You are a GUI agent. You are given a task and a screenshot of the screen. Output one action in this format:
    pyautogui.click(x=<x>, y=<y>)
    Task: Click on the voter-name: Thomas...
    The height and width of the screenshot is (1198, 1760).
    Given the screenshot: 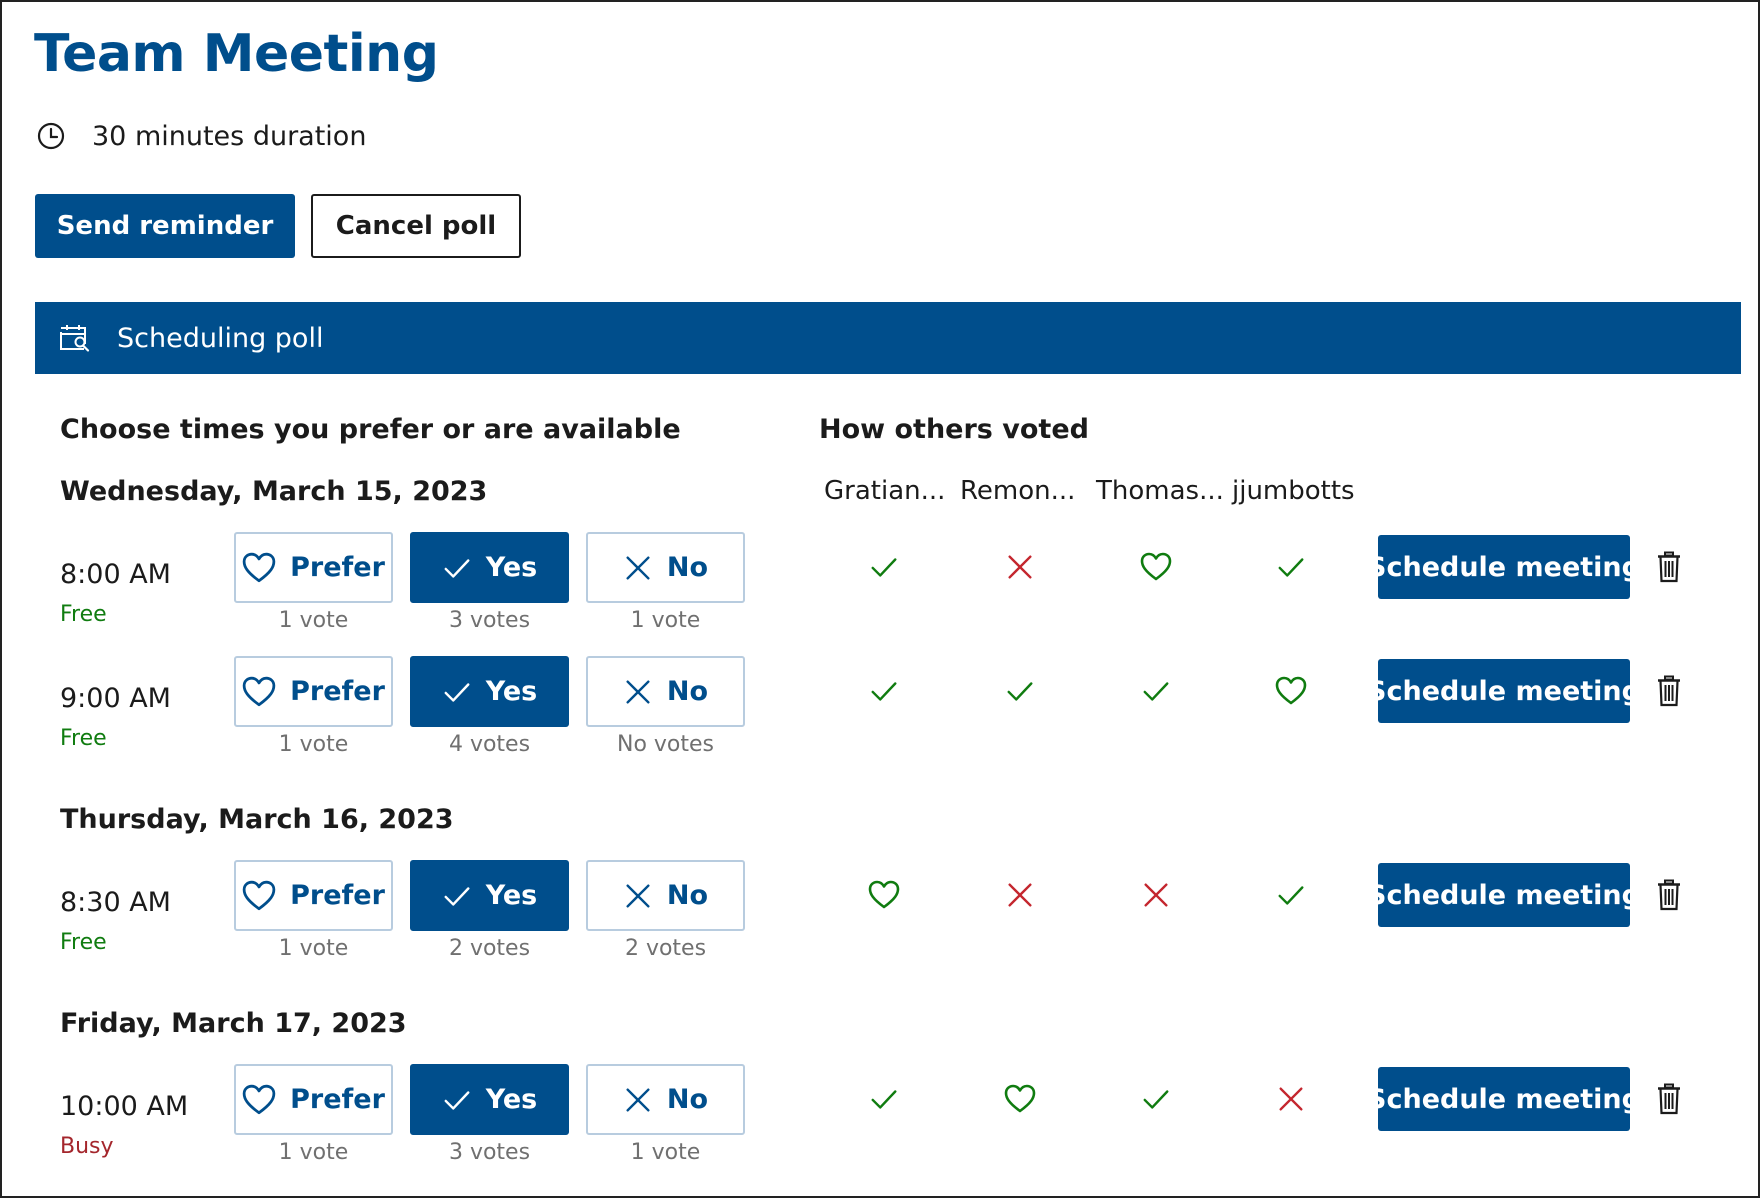 What is the action you would take?
    pyautogui.click(x=1160, y=491)
    